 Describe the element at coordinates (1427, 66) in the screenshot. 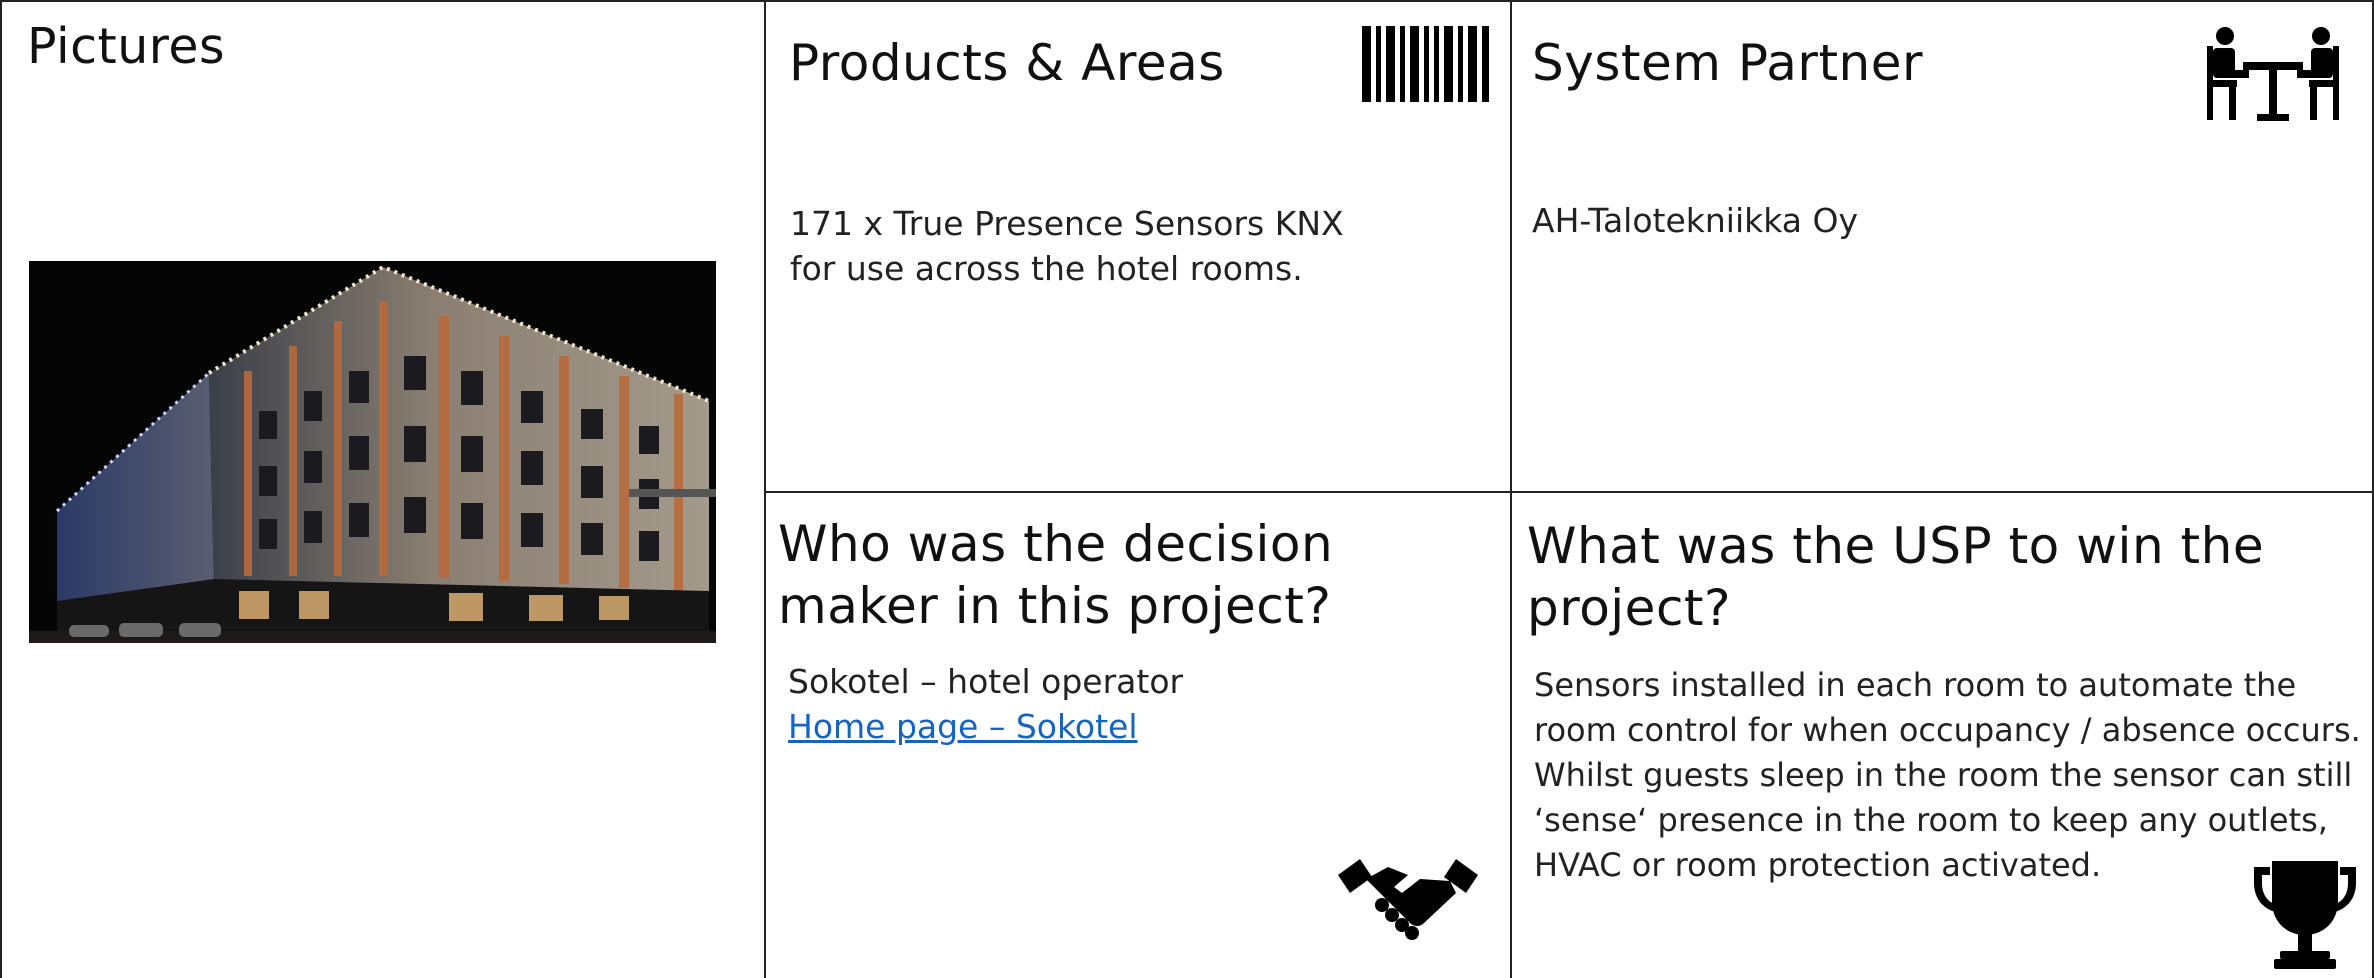

I see `barcode-icon` at that location.